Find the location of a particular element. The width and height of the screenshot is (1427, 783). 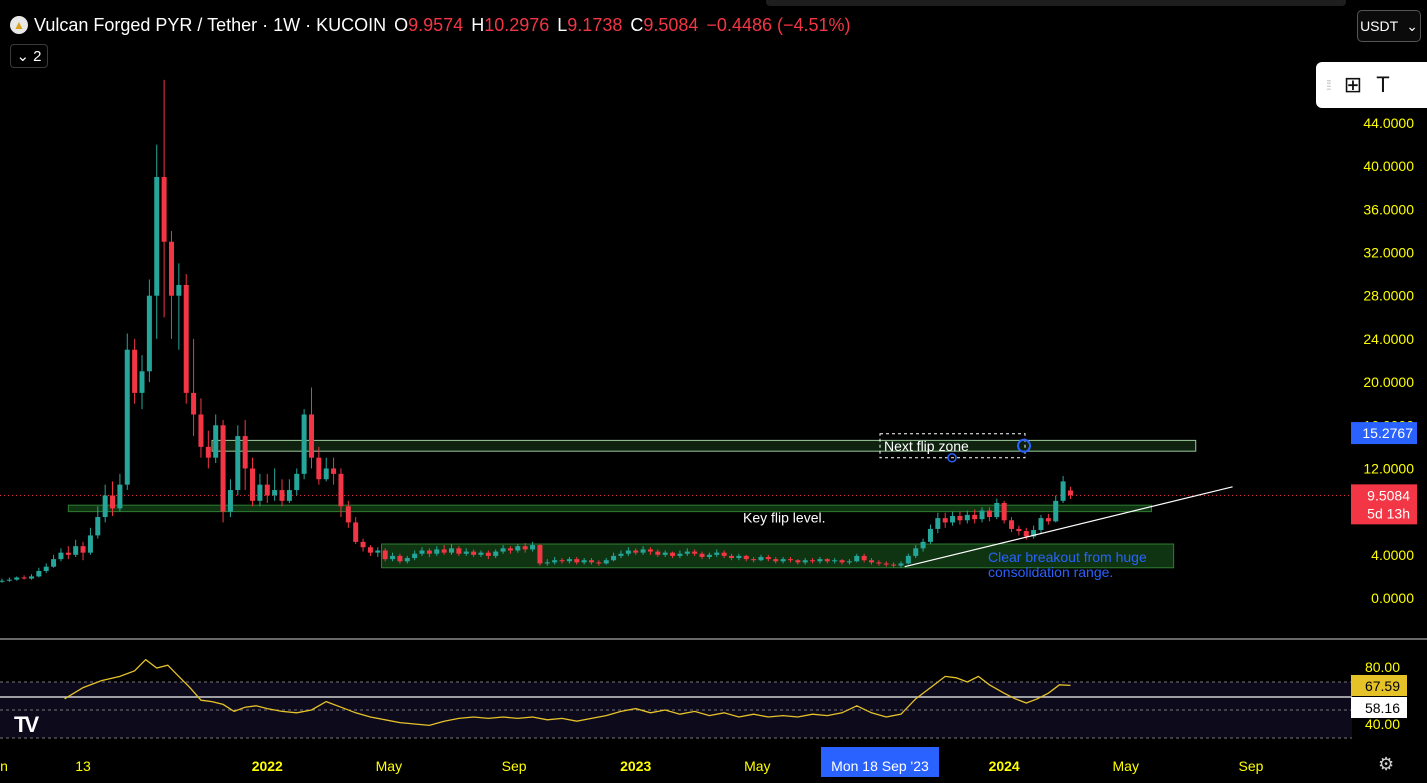

low-key: L is located at coordinates (562, 24).